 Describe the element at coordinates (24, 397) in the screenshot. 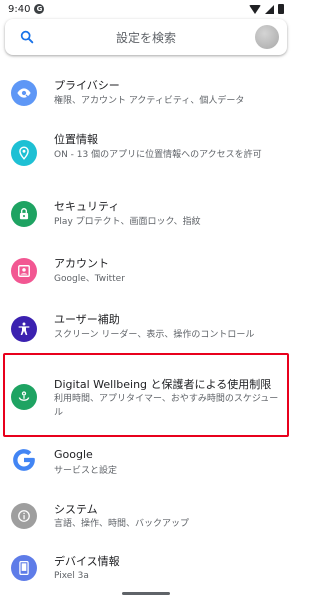

I see `wellbeing-icon` at that location.